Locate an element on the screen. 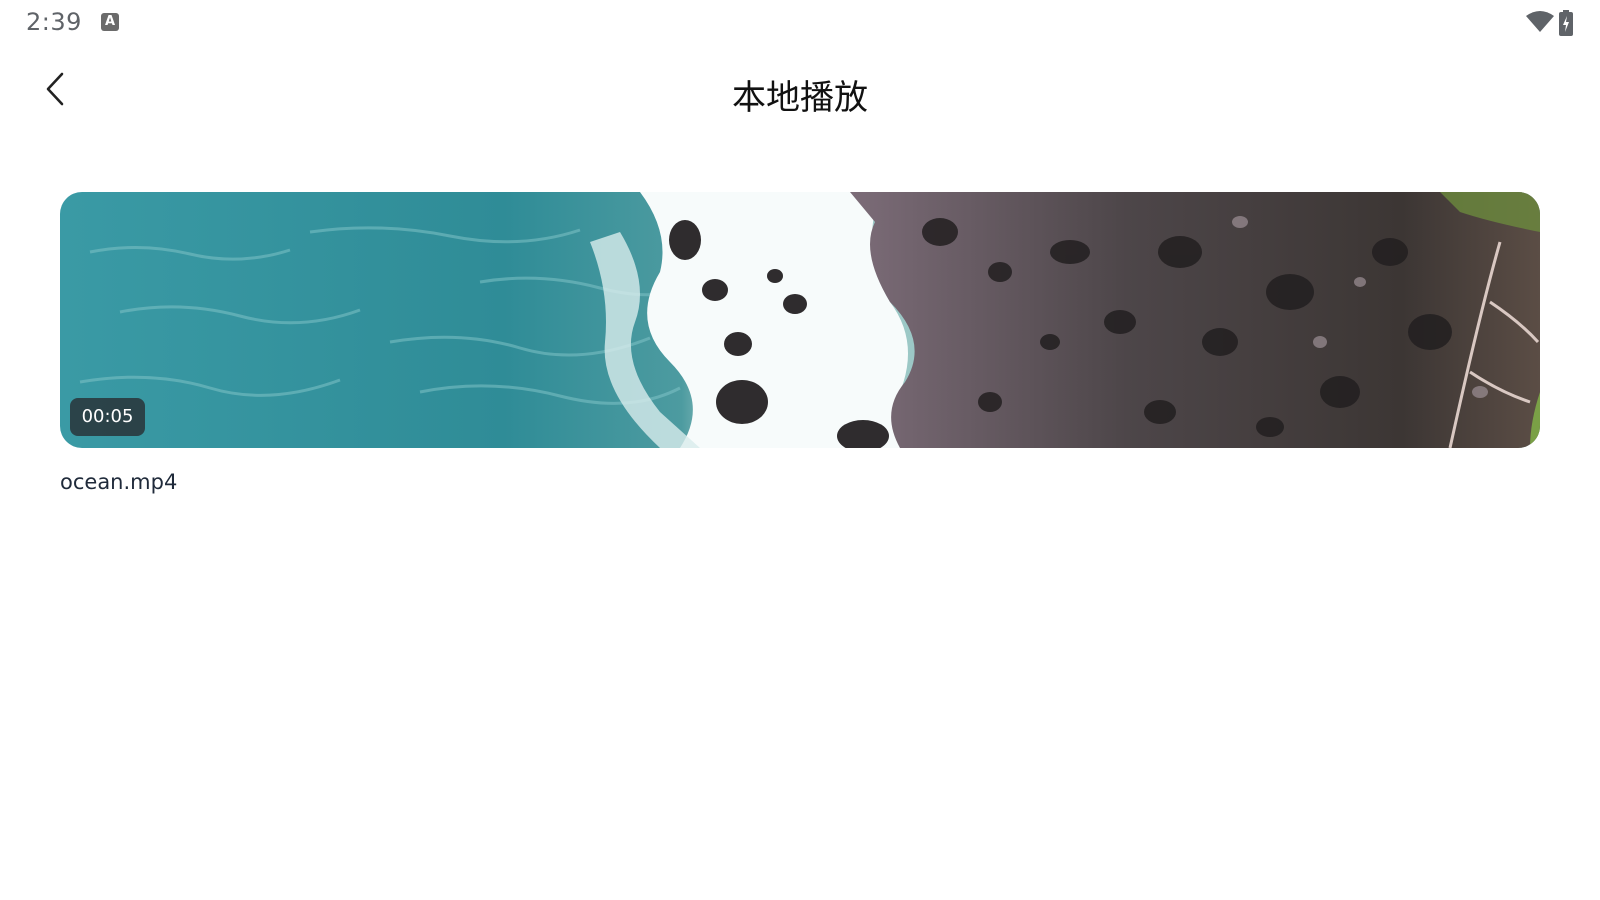 Image resolution: width=1600 pixels, height=900 pixels. video-file-name: ocean.mp4 is located at coordinates (118, 482).